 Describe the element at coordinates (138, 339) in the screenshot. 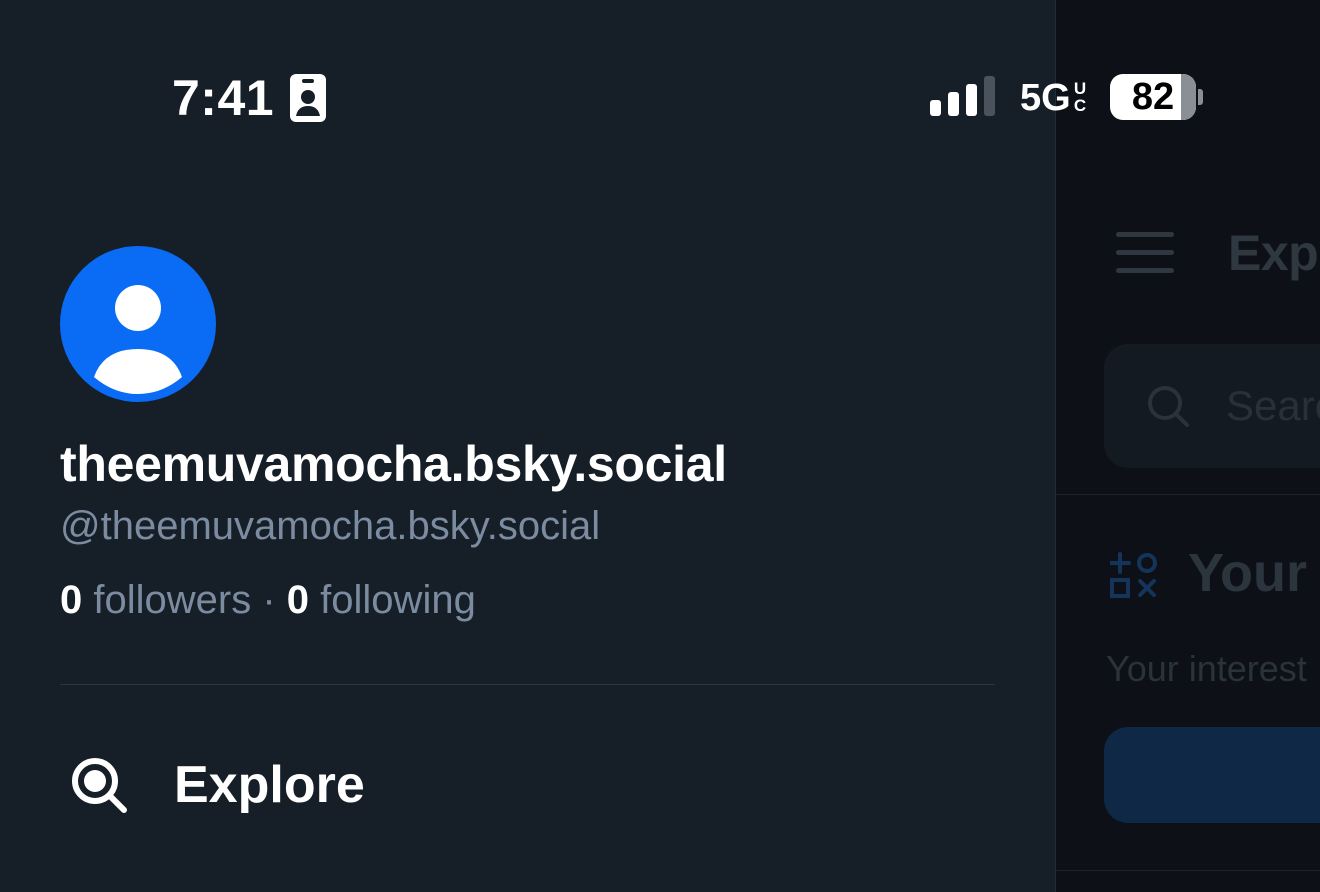

I see `default-avatar-icon` at that location.